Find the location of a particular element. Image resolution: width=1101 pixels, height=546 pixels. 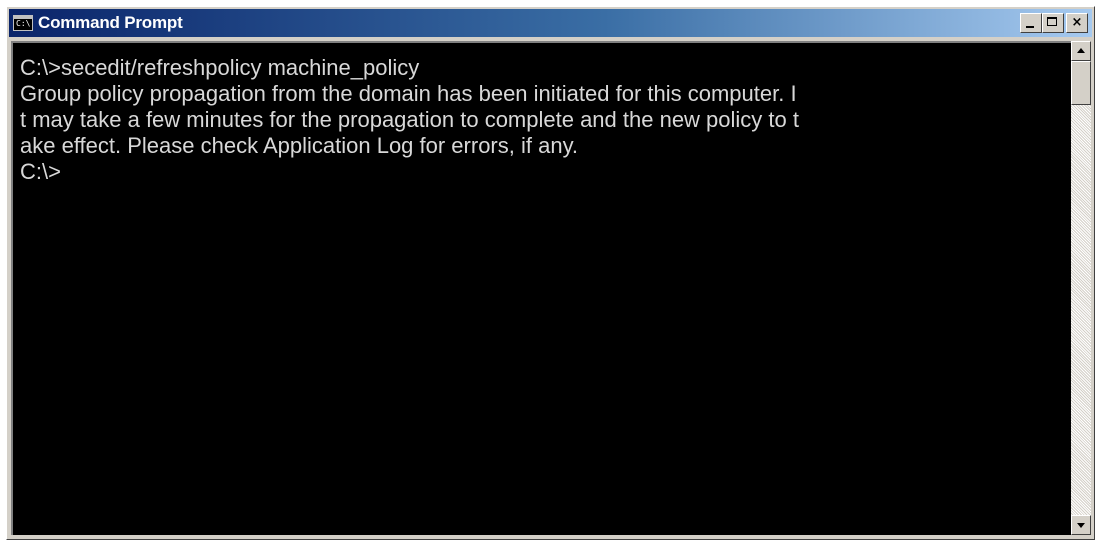

scroll-down-button is located at coordinates (1081, 525).